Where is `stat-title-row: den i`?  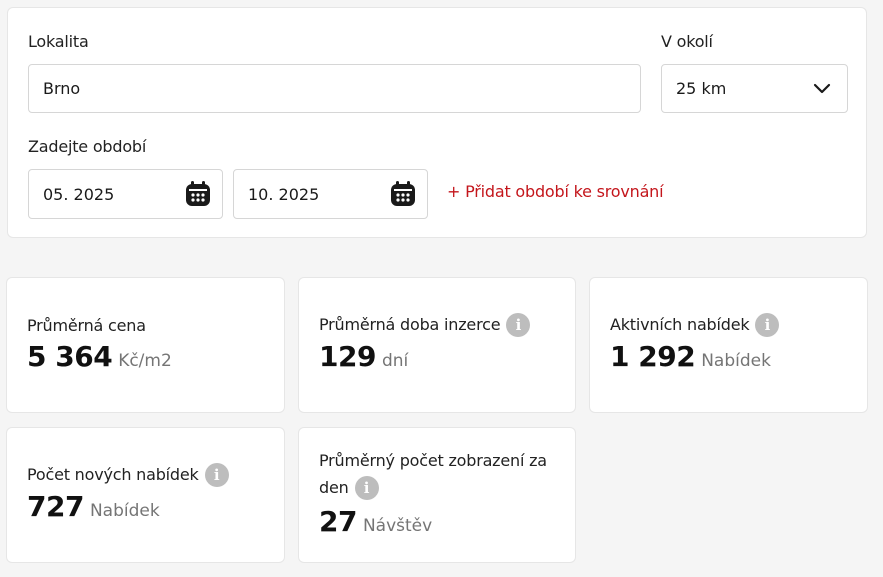
stat-title-row: den i is located at coordinates (349, 488).